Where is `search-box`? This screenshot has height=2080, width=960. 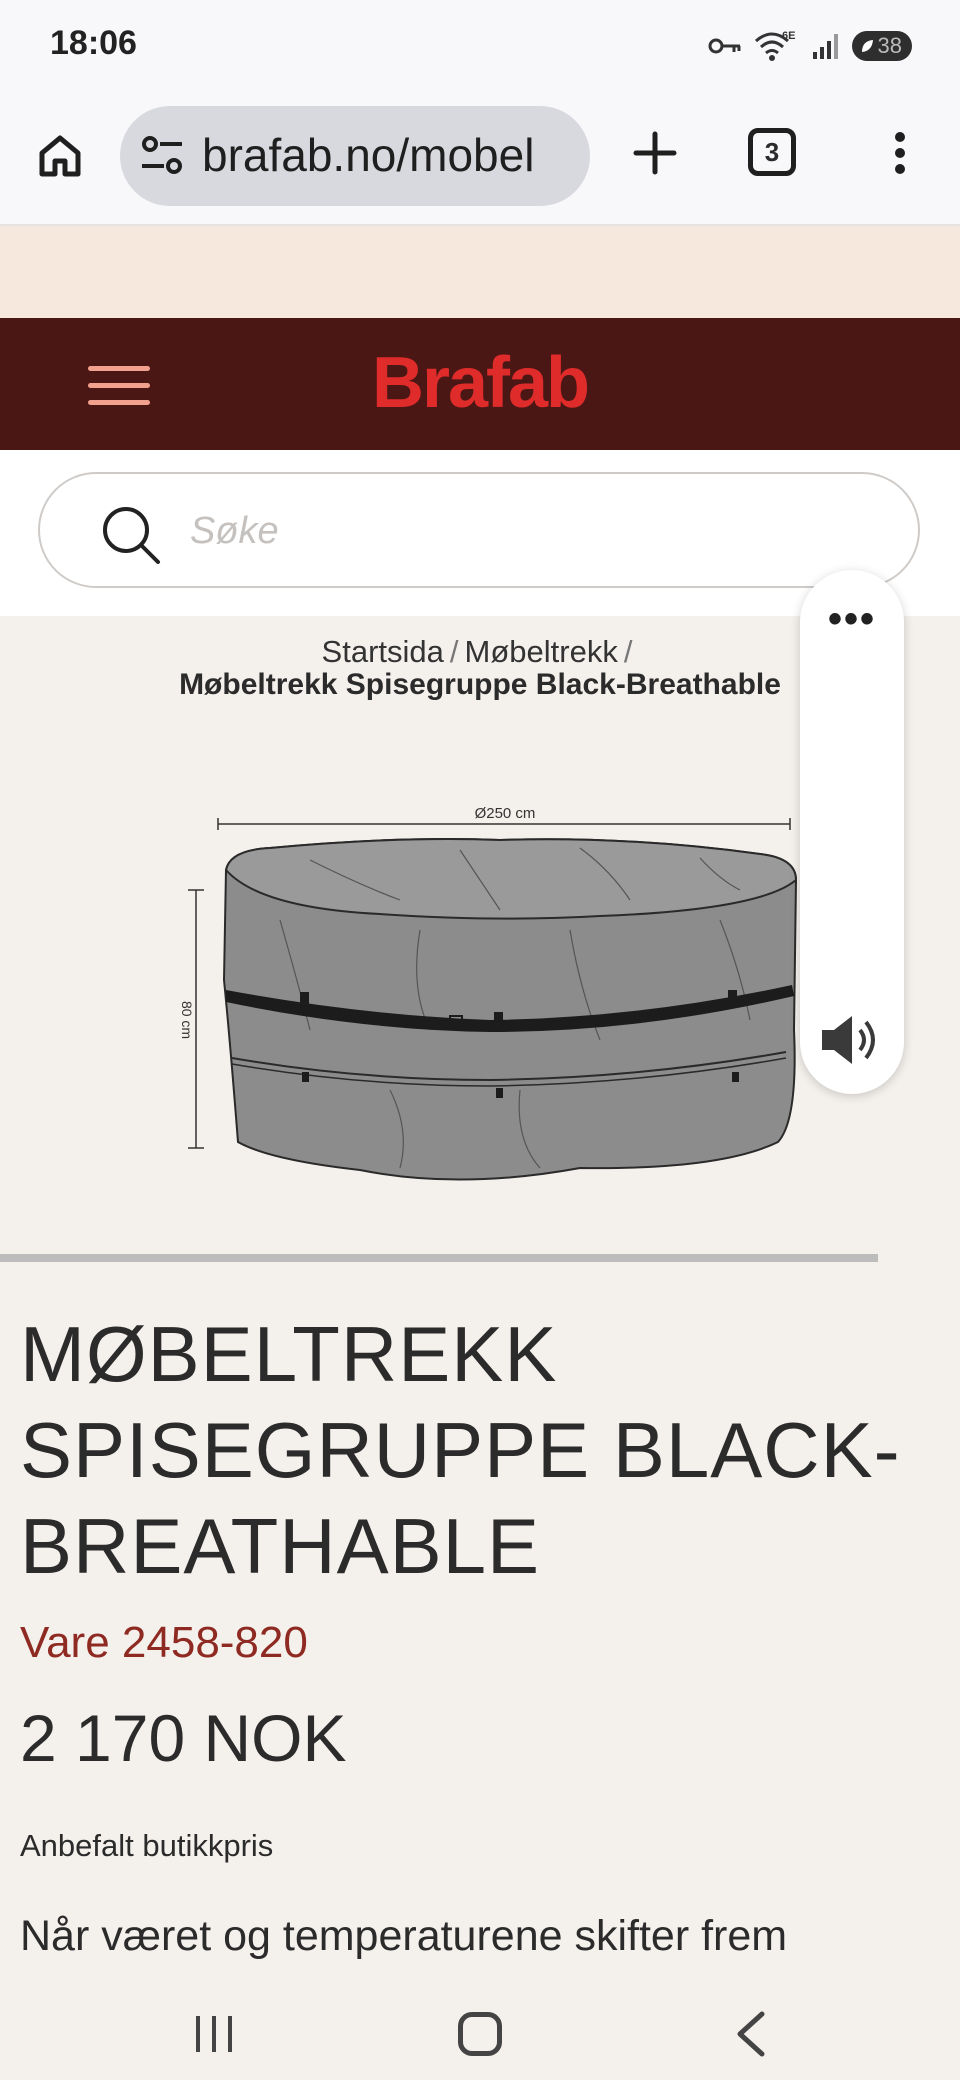
search-box is located at coordinates (479, 530).